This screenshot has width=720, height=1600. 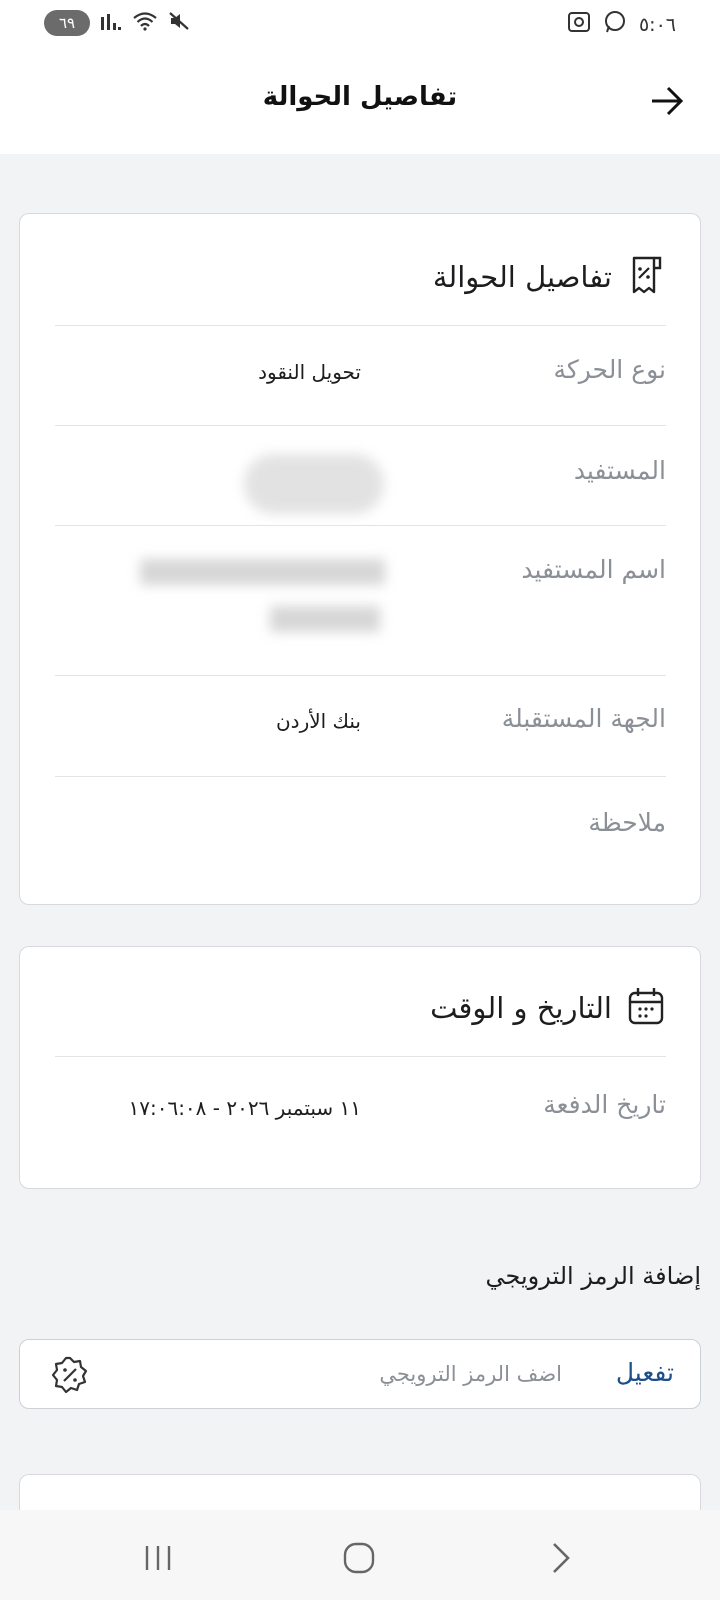 I want to click on battery-indicator: ٦٩, so click(x=67, y=23).